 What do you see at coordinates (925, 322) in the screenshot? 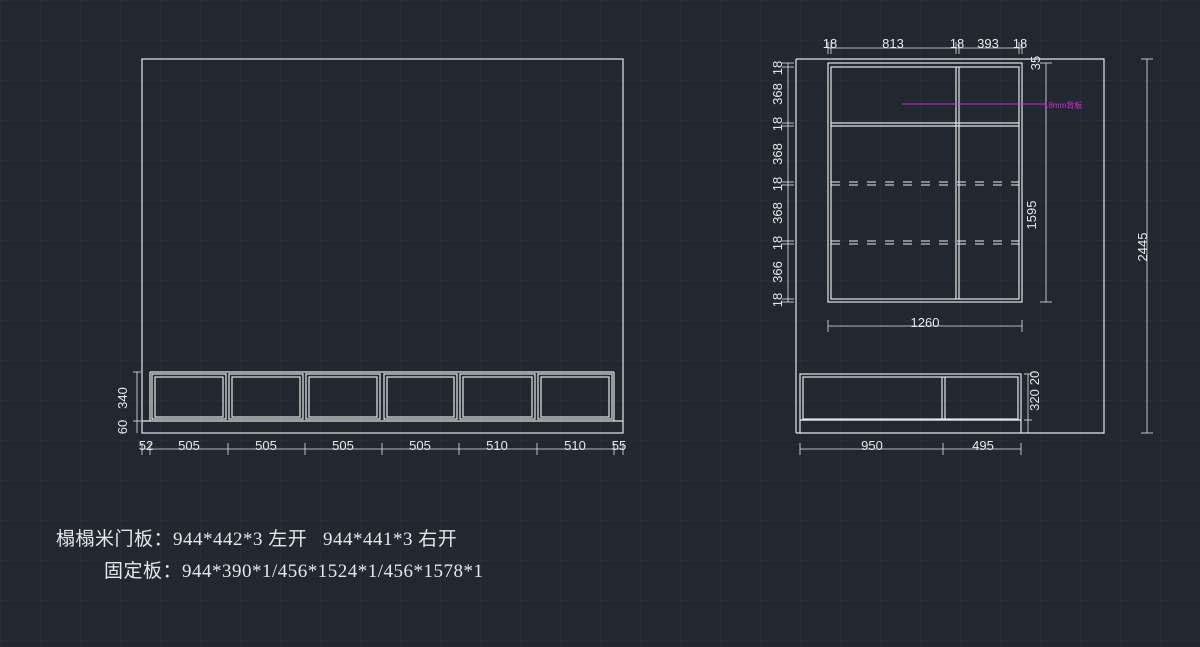
I see `inner-width-1260: 1260` at bounding box center [925, 322].